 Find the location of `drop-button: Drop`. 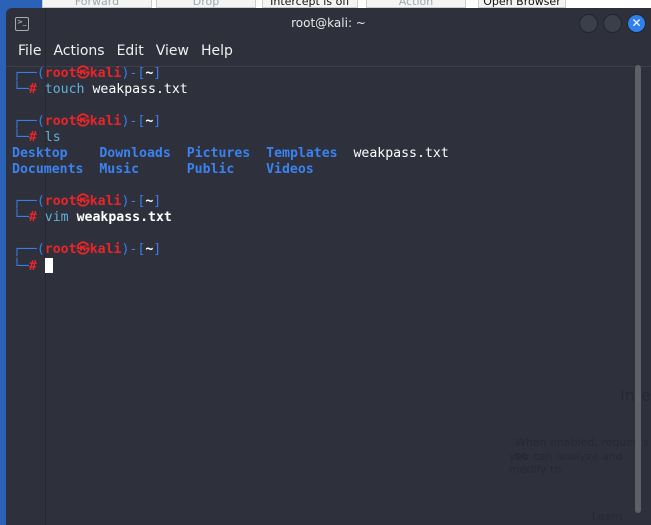

drop-button: Drop is located at coordinates (206, 4).